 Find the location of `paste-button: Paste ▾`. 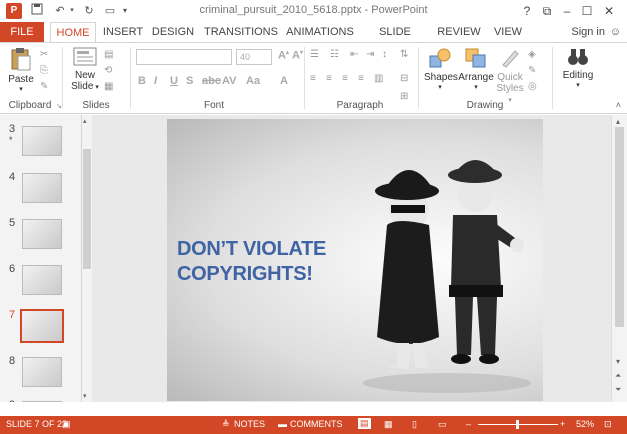

paste-button: Paste ▾ is located at coordinates (21, 70).